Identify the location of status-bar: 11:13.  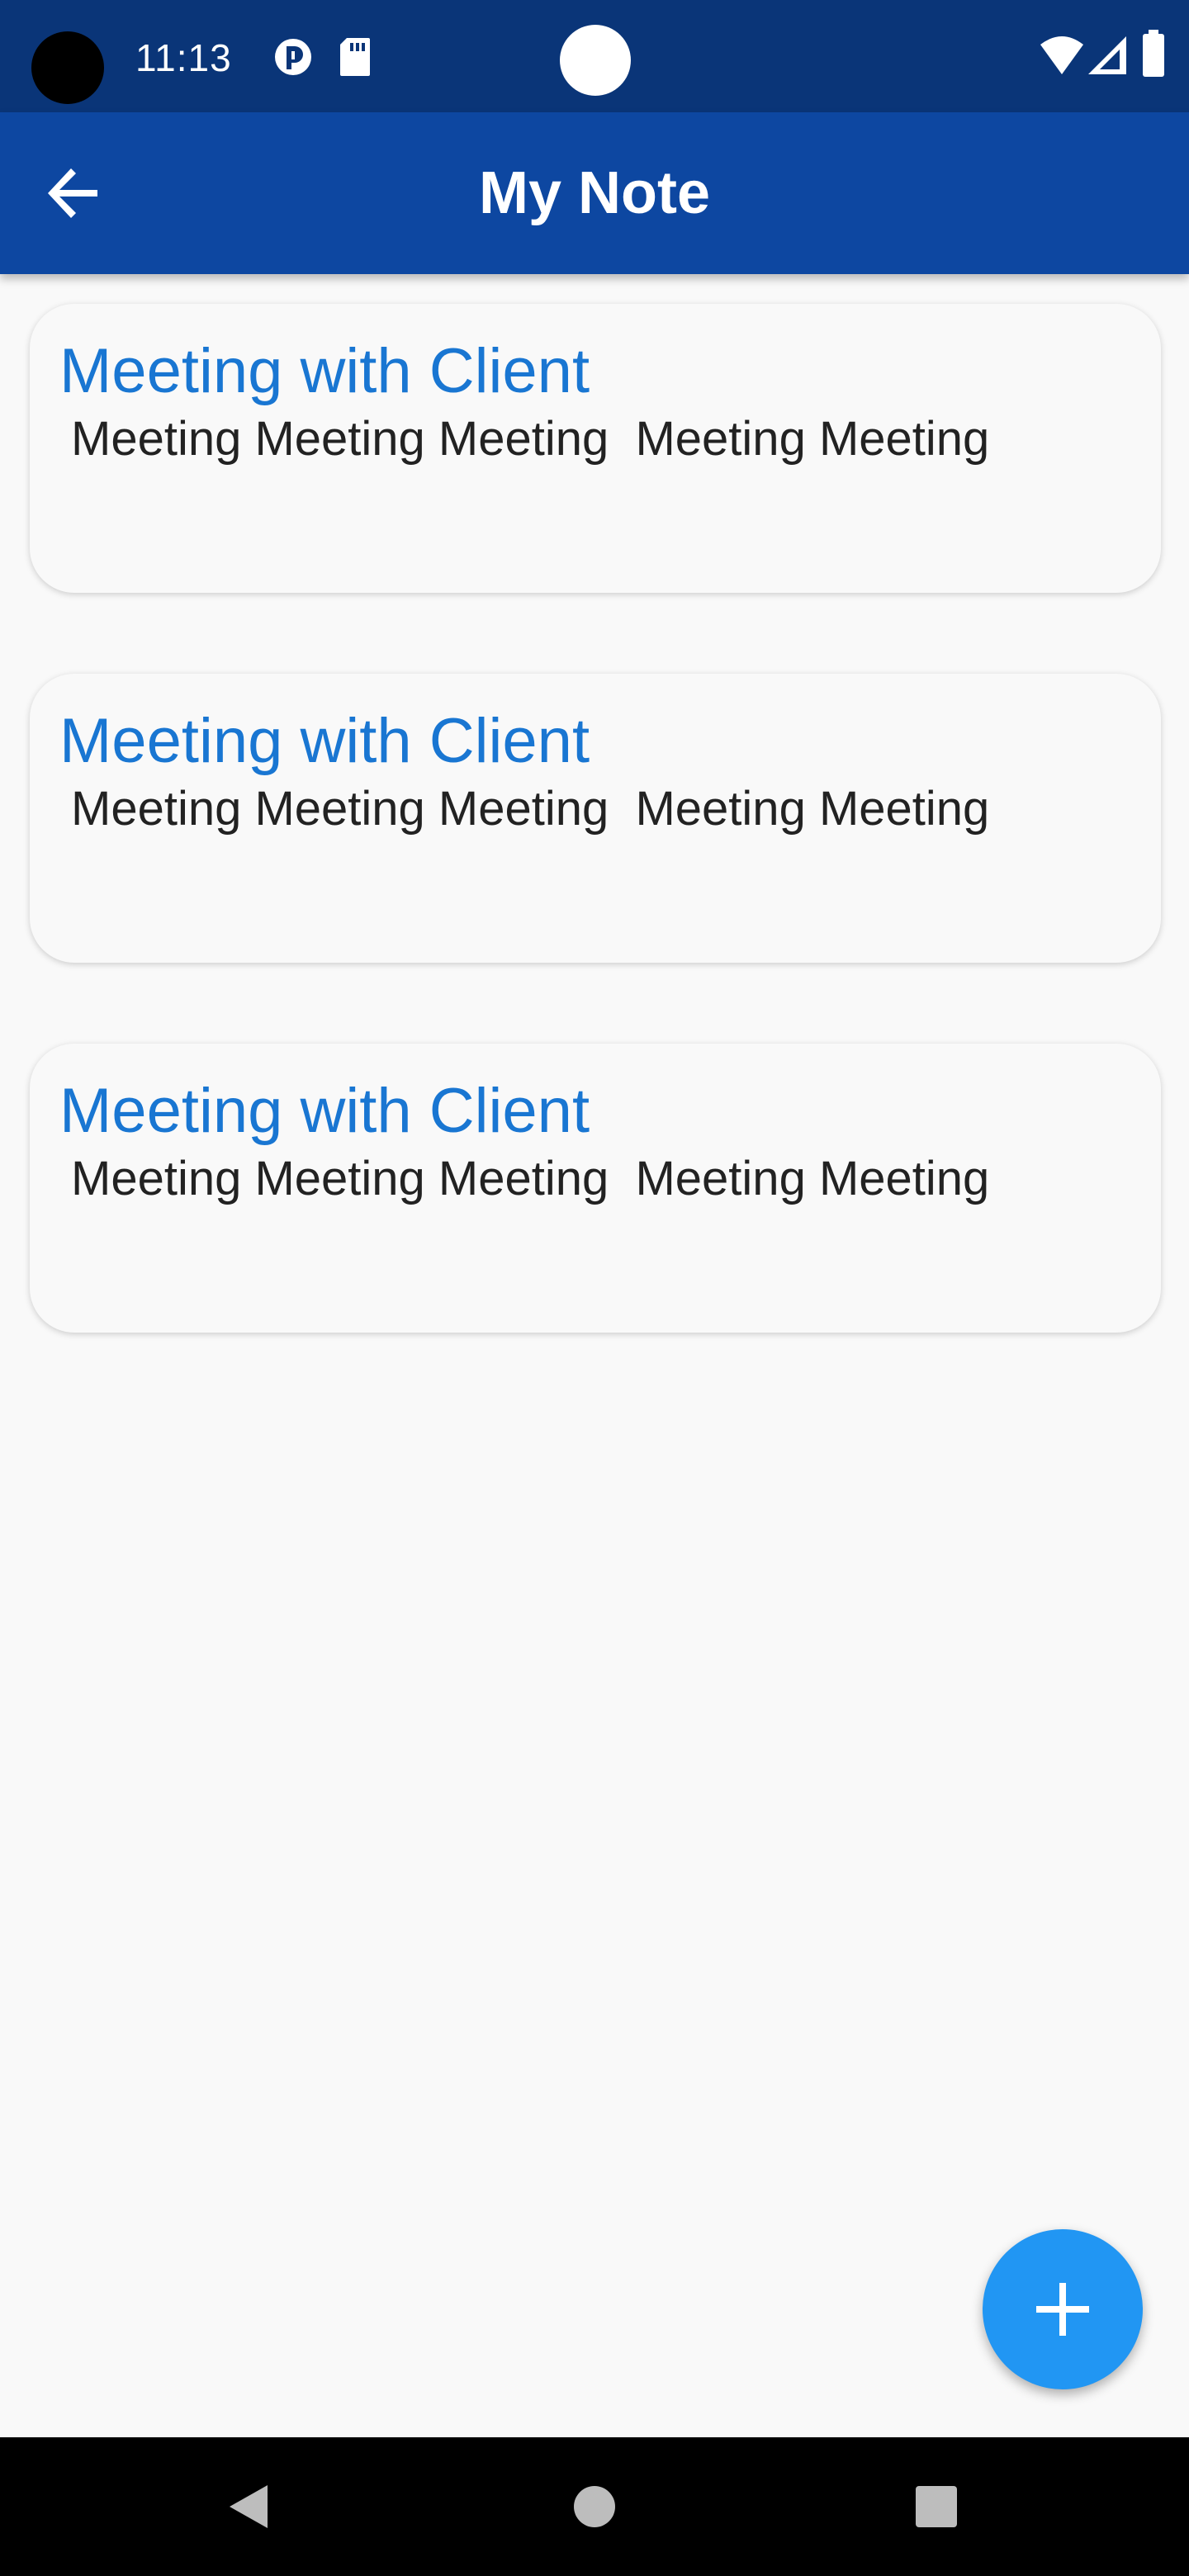
(594, 56).